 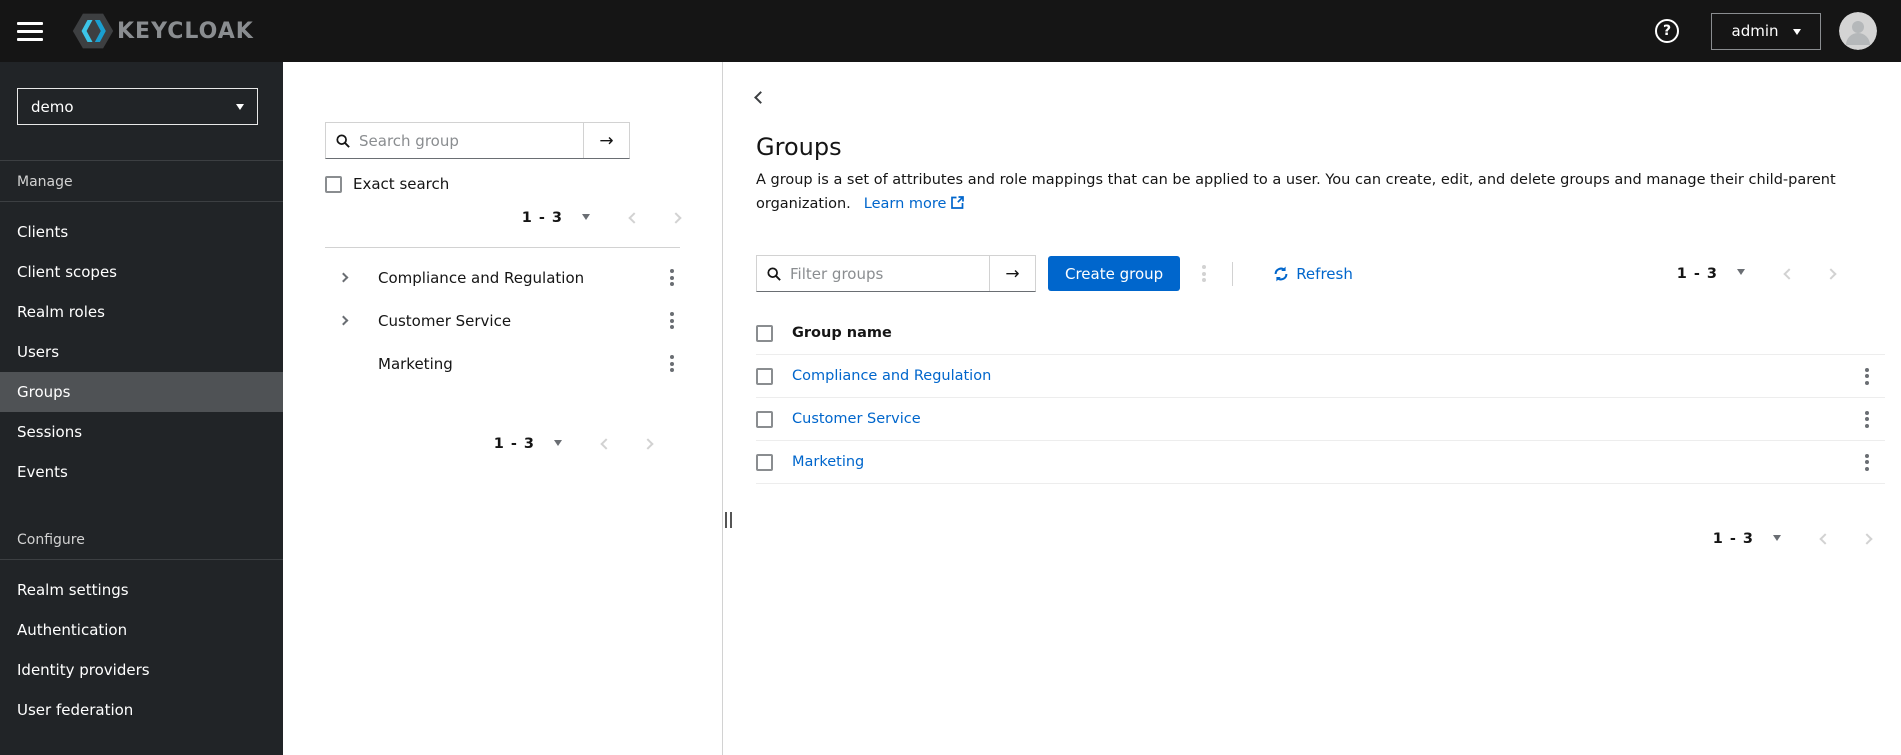 I want to click on realm-selector: demo, so click(x=137, y=106).